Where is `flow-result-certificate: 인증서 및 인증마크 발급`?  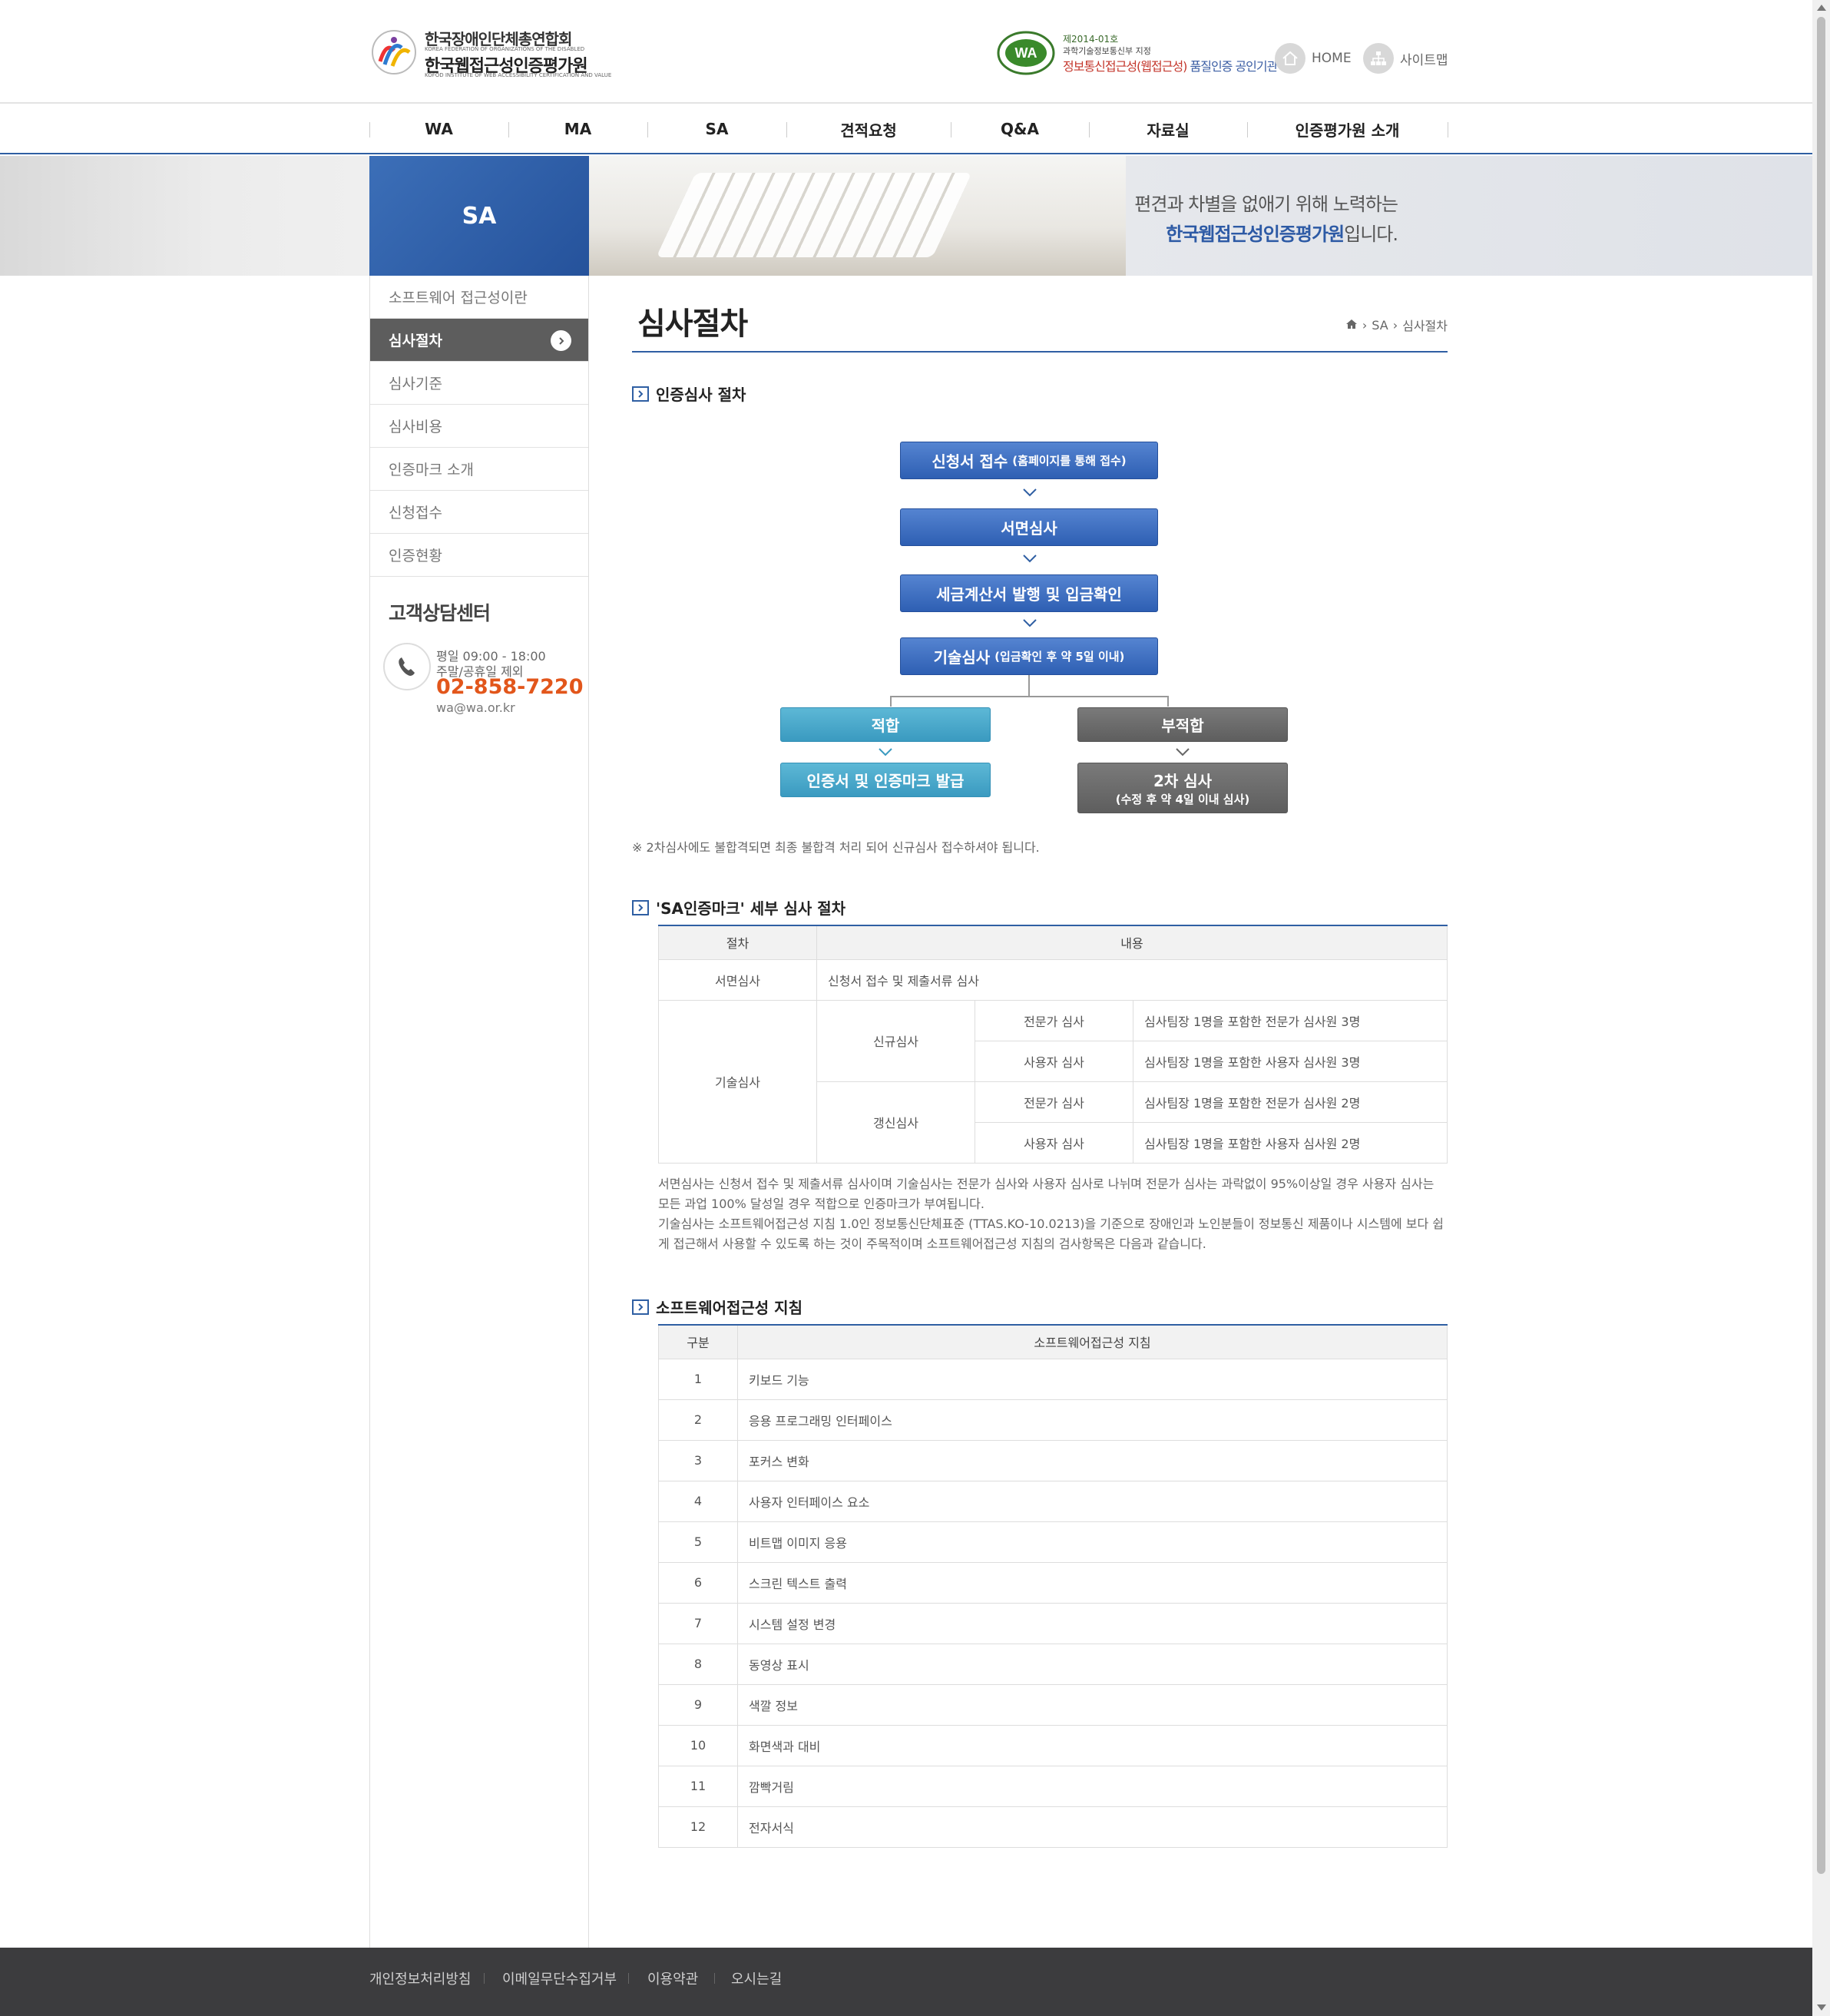
flow-result-certificate: 인증서 및 인증마크 발급 is located at coordinates (885, 780).